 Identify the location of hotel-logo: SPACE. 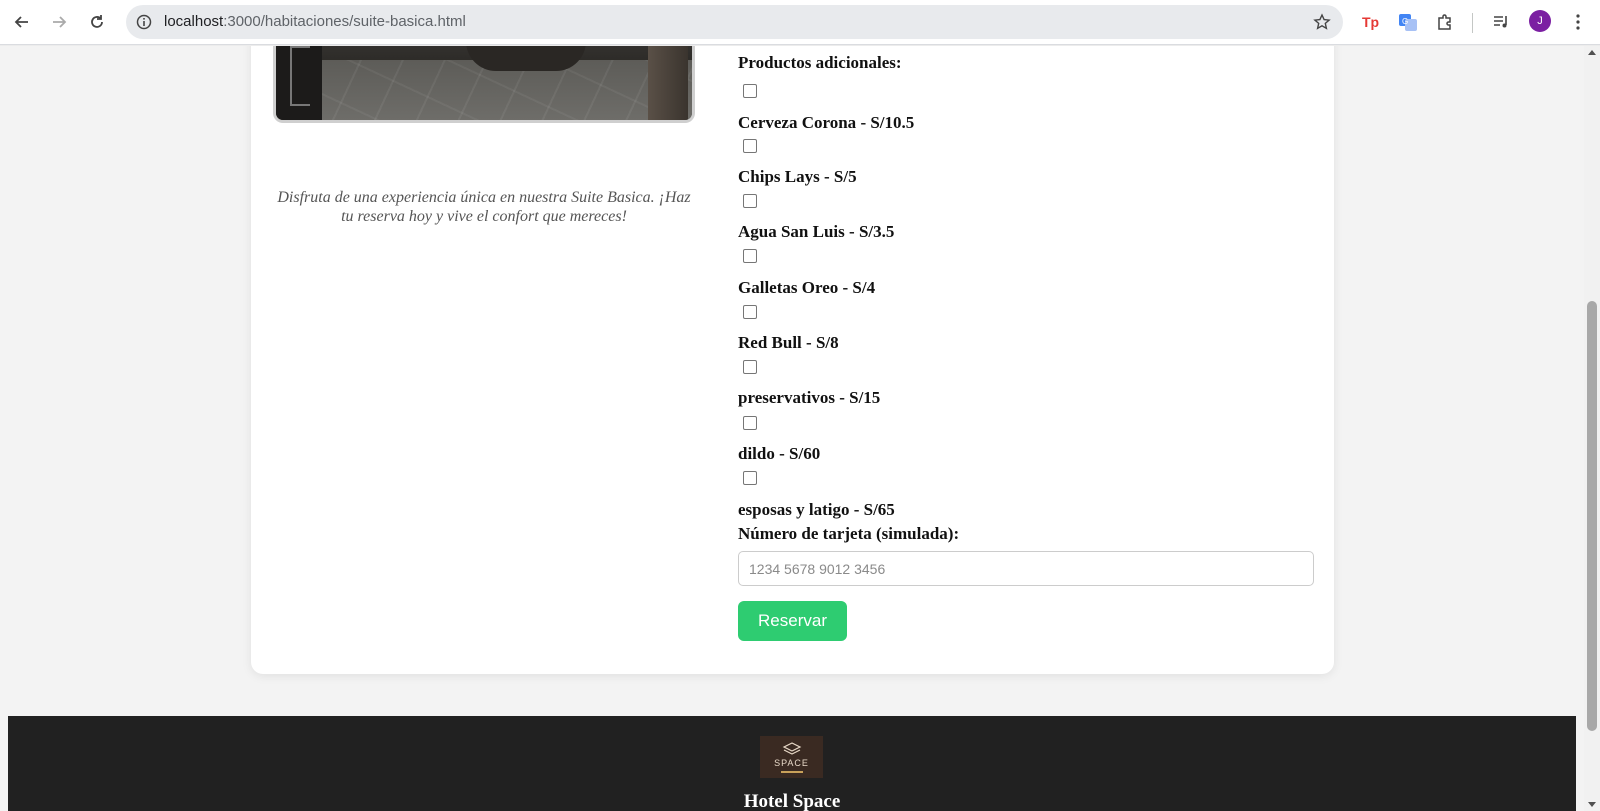
(791, 757).